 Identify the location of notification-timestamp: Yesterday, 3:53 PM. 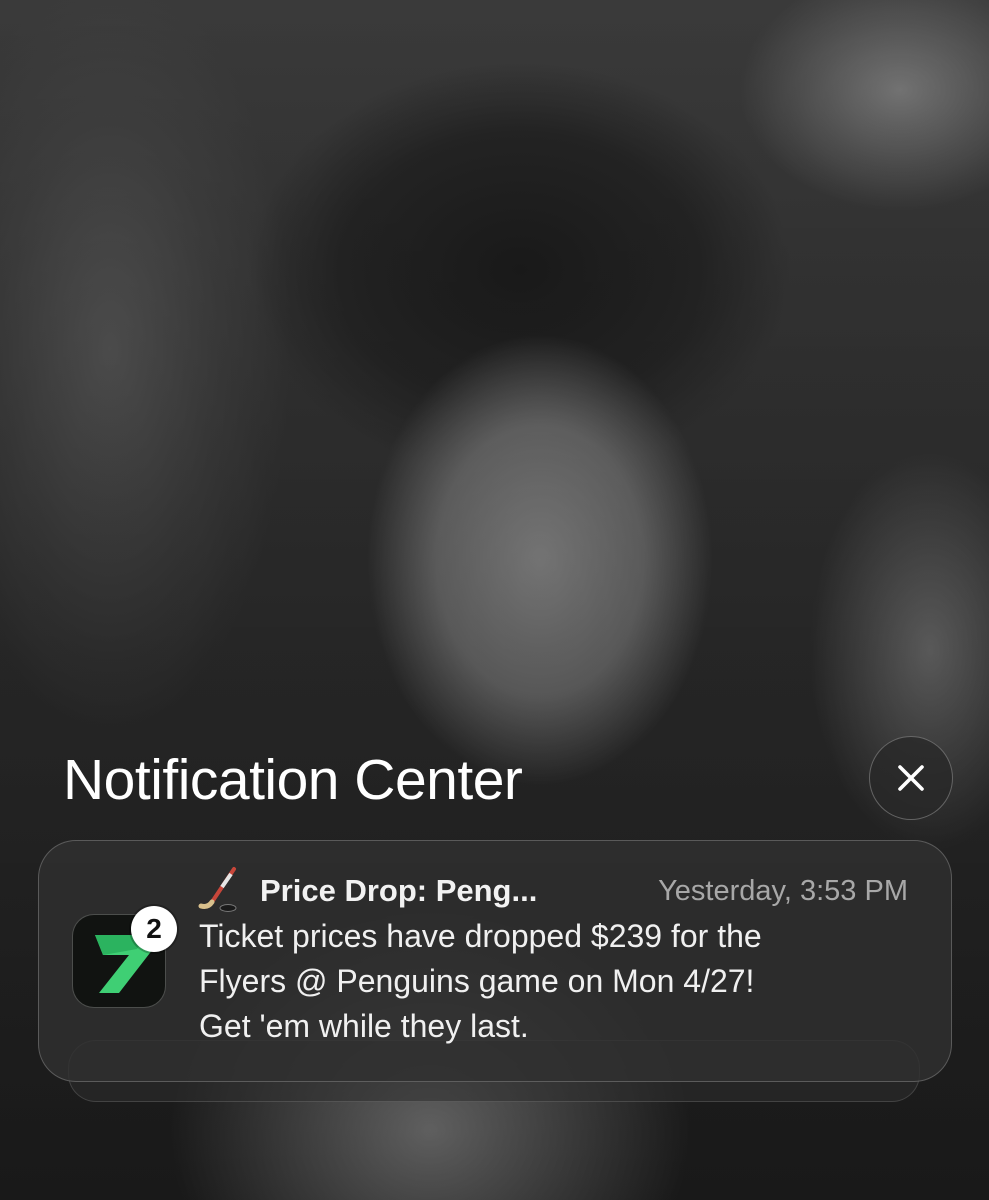
(783, 891).